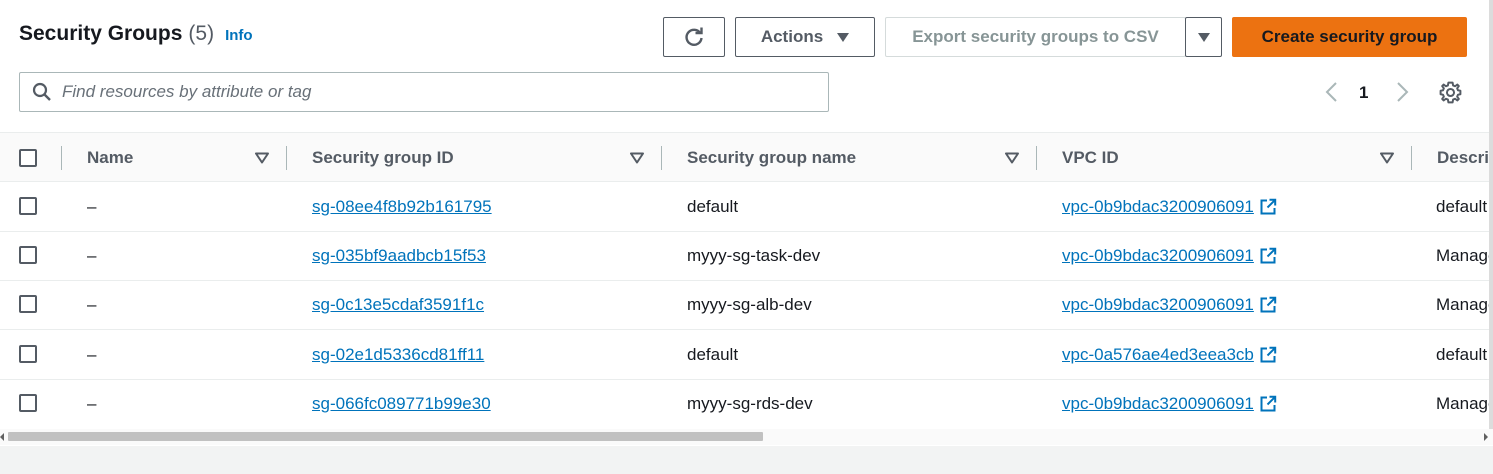 This screenshot has width=1493, height=474. I want to click on column-header-description: Descrip, so click(1465, 158).